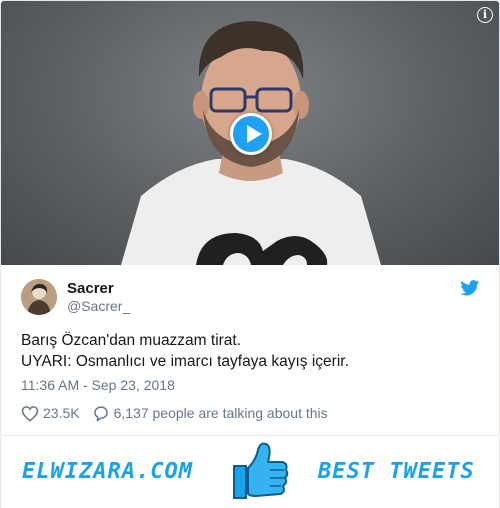 The image size is (500, 508). I want to click on play-icon, so click(251, 134).